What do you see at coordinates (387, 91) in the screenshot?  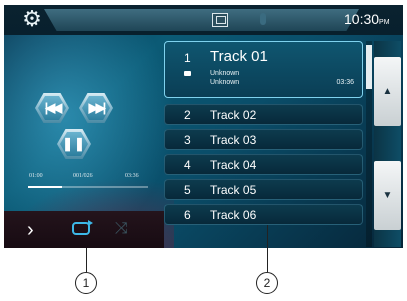 I see `scroll-up-button: ▲` at bounding box center [387, 91].